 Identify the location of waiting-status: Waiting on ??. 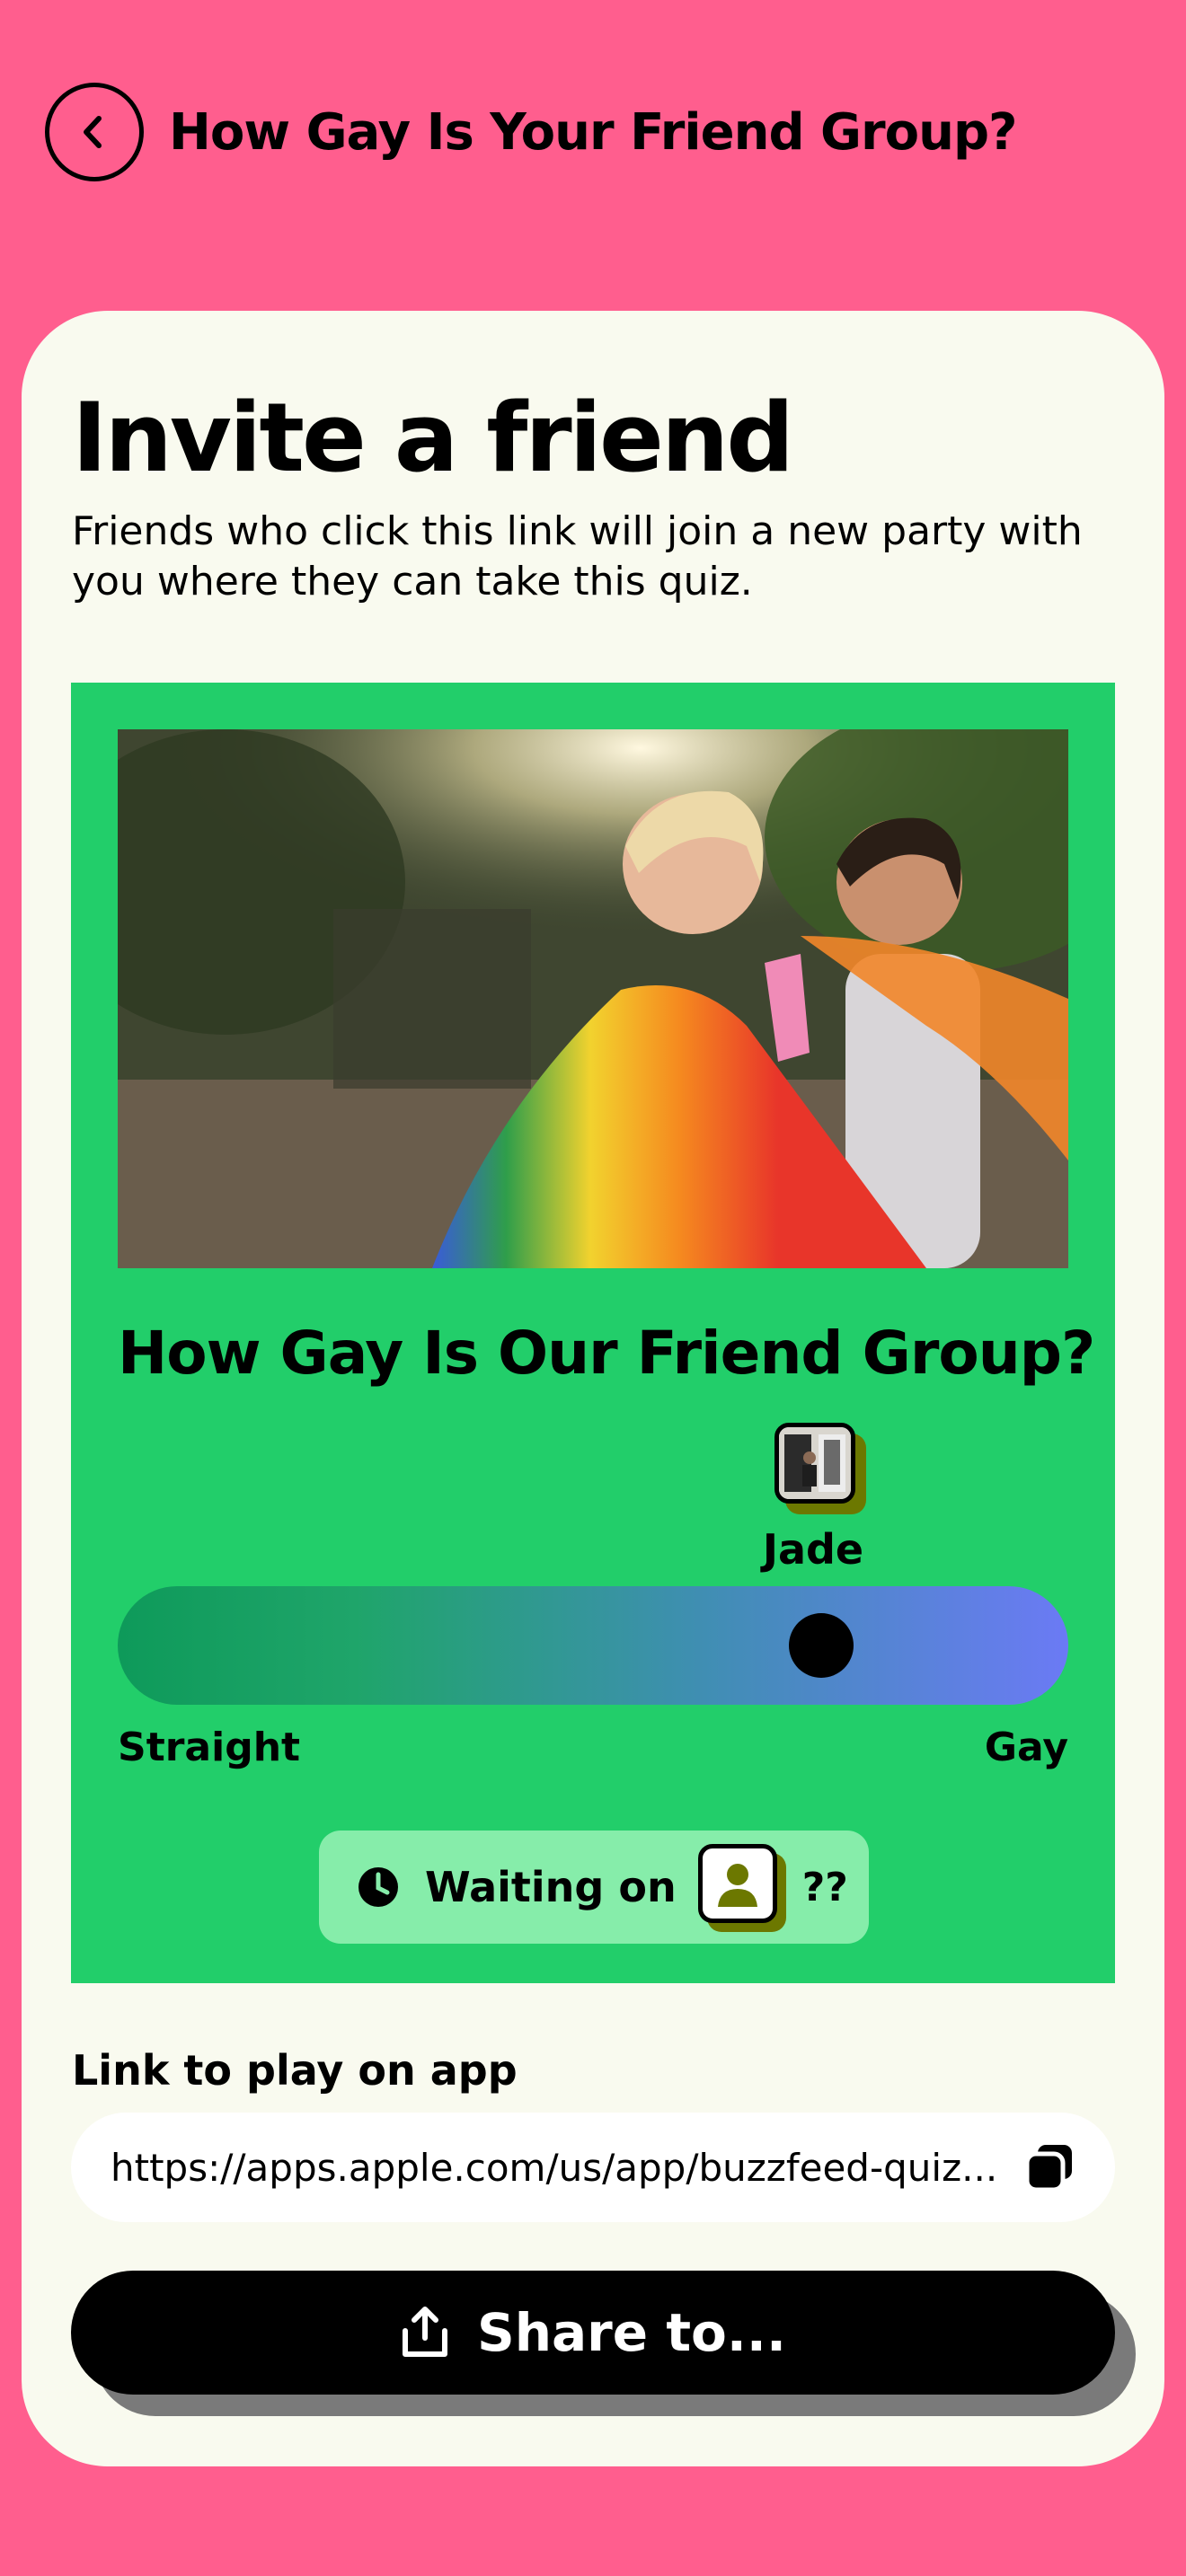
(594, 1888).